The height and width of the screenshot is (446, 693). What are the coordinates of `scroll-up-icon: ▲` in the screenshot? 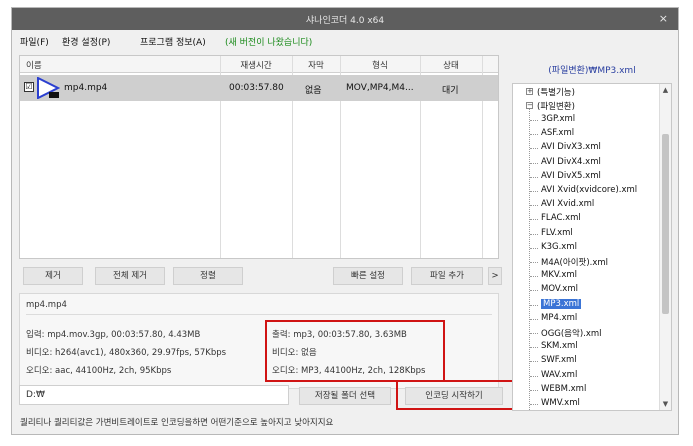 It's located at (665, 90).